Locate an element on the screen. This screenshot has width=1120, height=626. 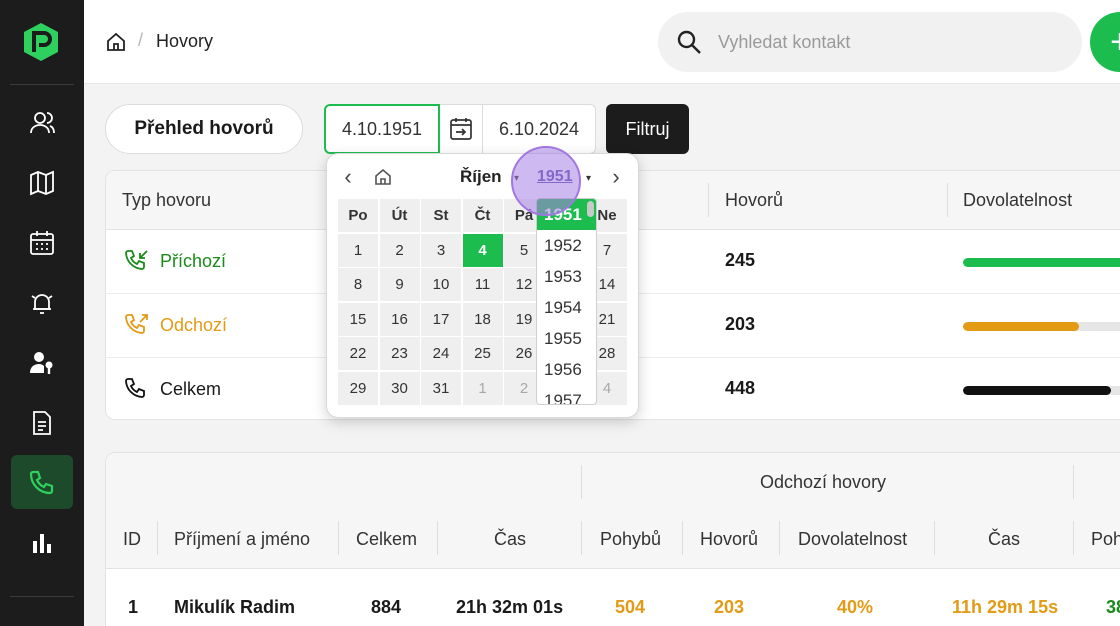
calendar-day: 18 is located at coordinates (482, 319).